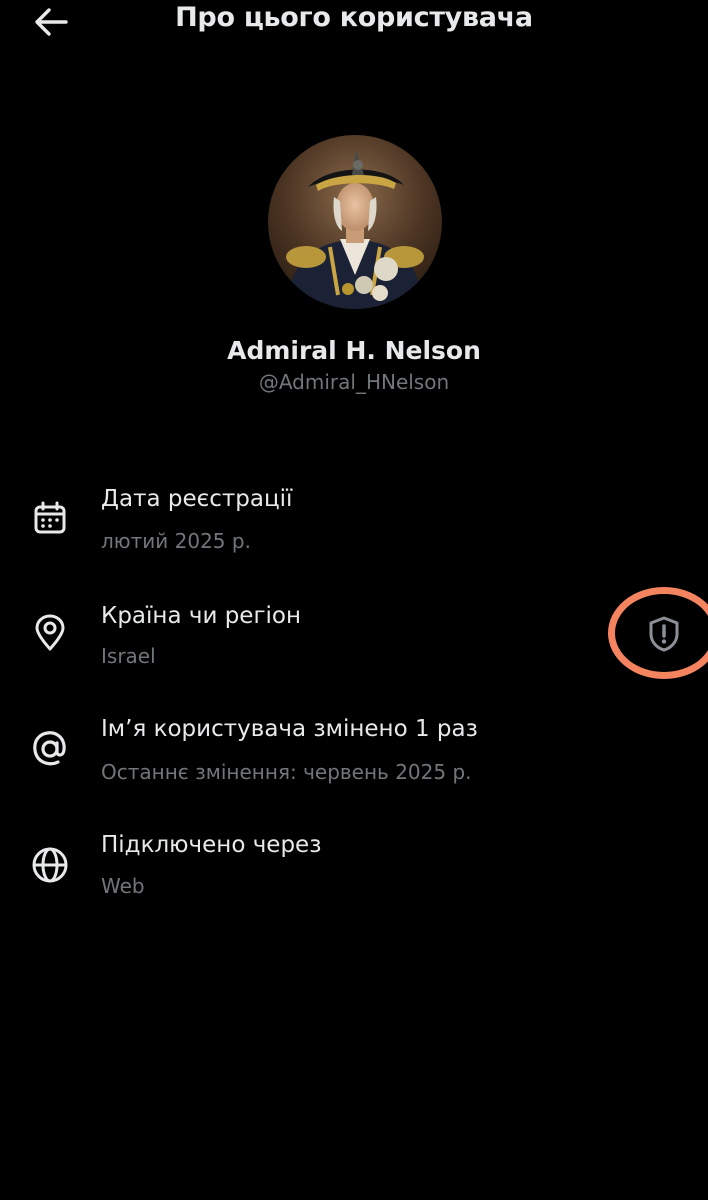 Image resolution: width=708 pixels, height=1200 pixels. What do you see at coordinates (128, 656) in the screenshot?
I see `info-value: Israel` at bounding box center [128, 656].